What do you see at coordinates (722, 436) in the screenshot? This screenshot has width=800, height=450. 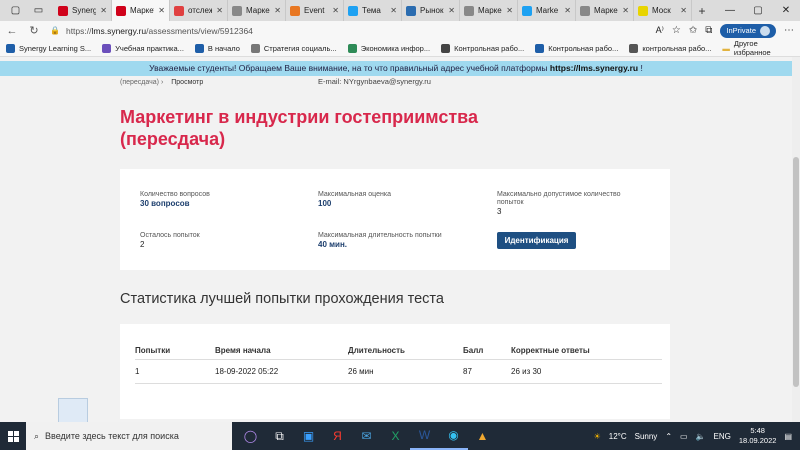 I see `language-indicator: ENG` at bounding box center [722, 436].